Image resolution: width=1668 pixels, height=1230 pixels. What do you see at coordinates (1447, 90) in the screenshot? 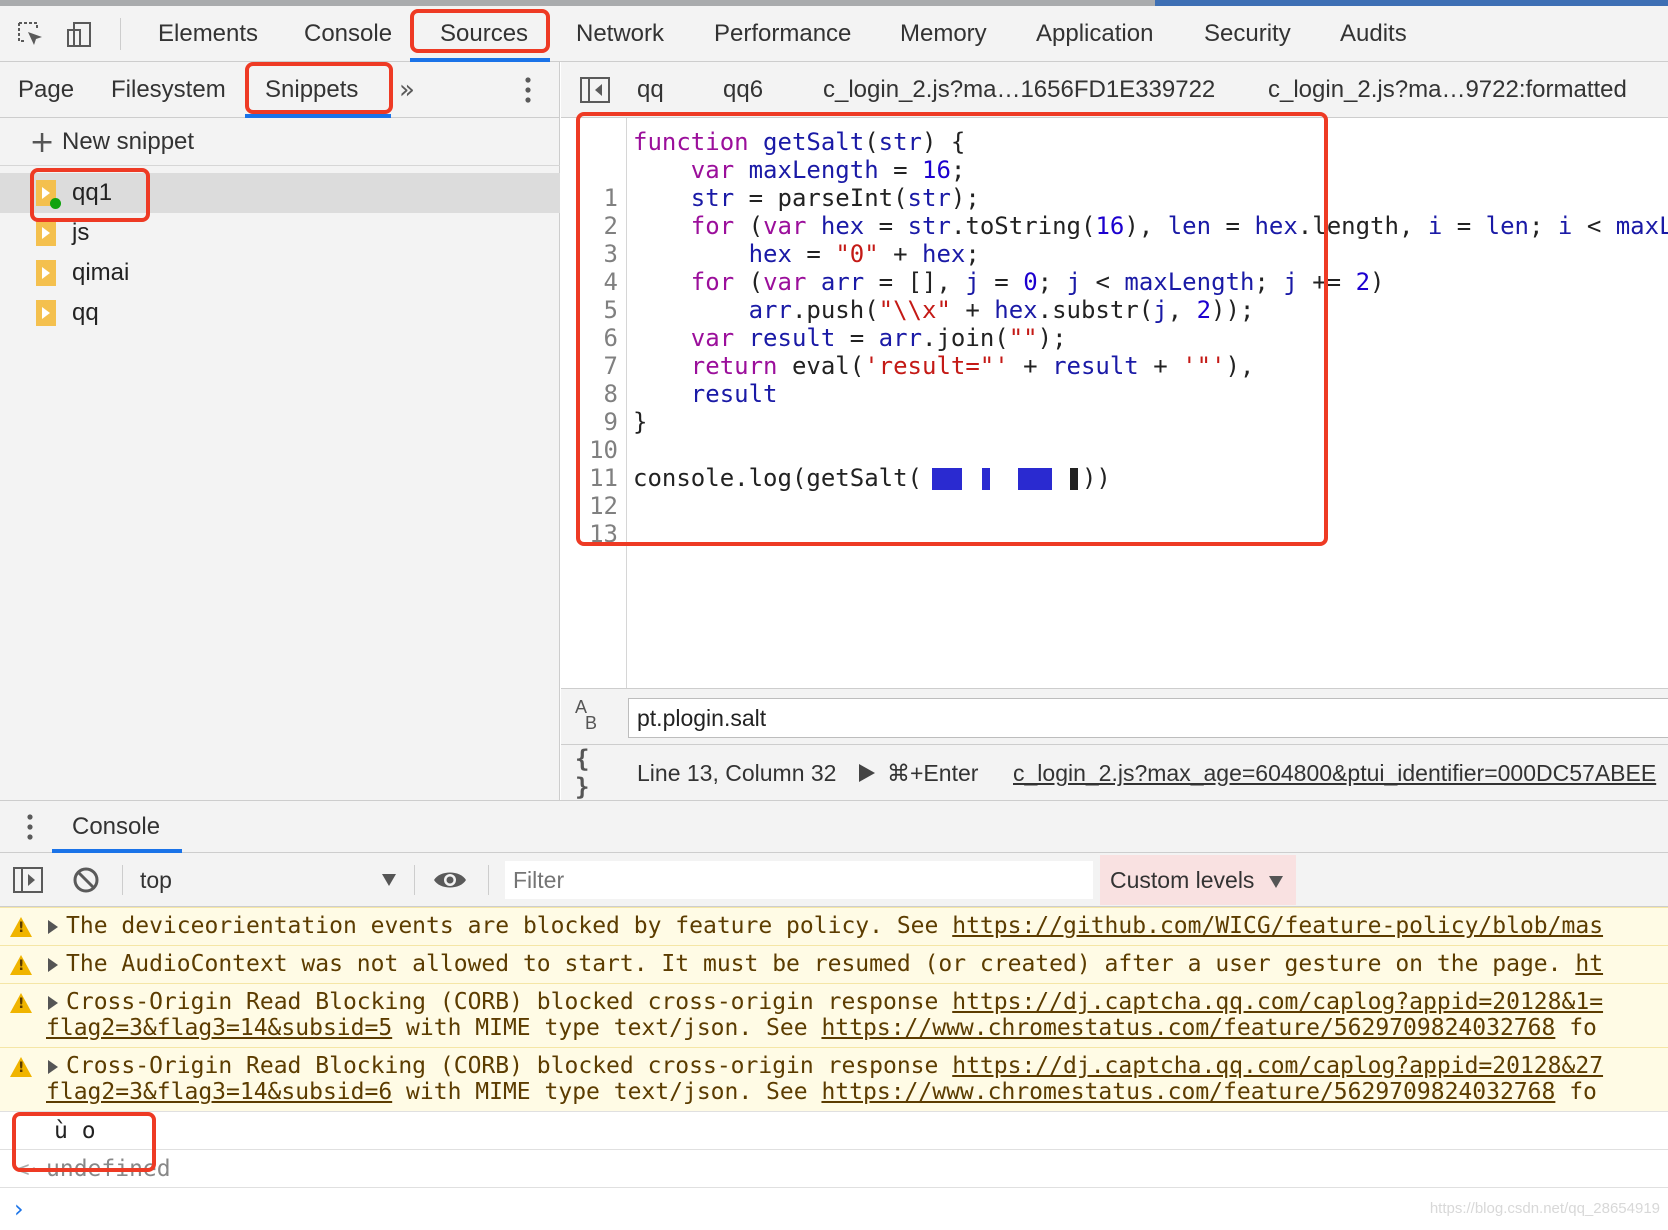
I see `editor-tab-c-login-formatted: c_login_2.js?ma…9722:formatted` at bounding box center [1447, 90].